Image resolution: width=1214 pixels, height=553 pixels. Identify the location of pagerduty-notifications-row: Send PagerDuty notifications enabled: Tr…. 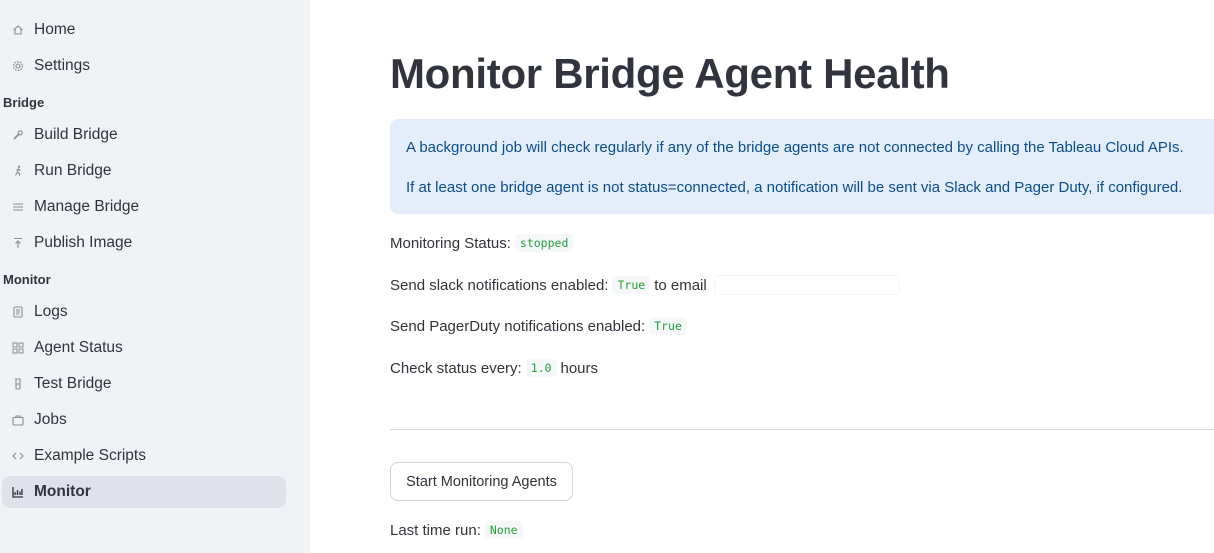
(540, 326).